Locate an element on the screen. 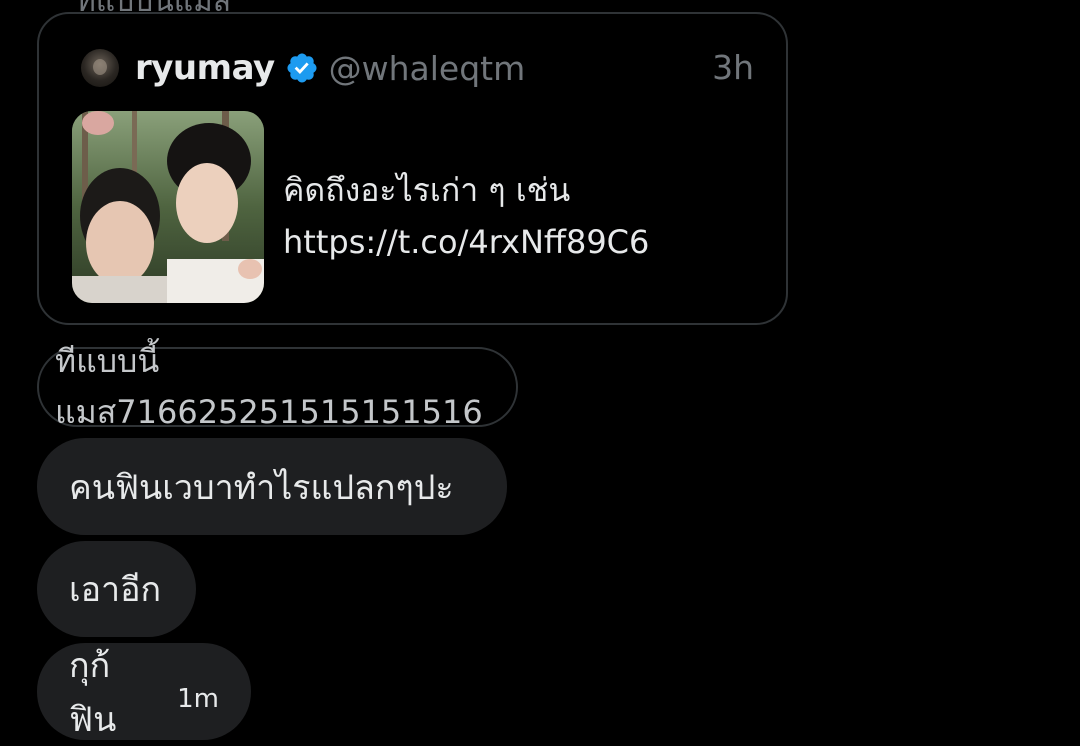 The width and height of the screenshot is (1080, 746). tweet-link: https://t.co/4rxNff89C6 is located at coordinates (466, 242).